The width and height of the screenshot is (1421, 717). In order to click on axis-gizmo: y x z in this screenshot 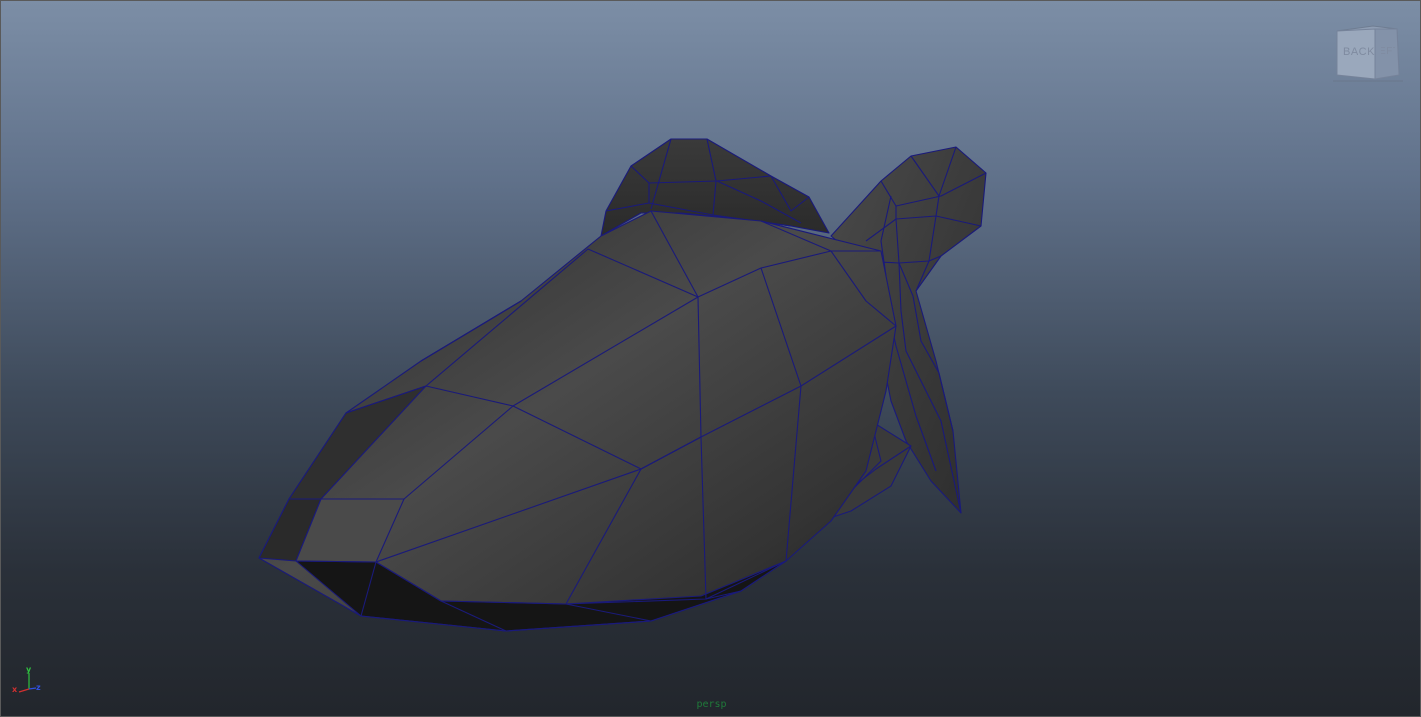, I will do `click(29, 682)`.